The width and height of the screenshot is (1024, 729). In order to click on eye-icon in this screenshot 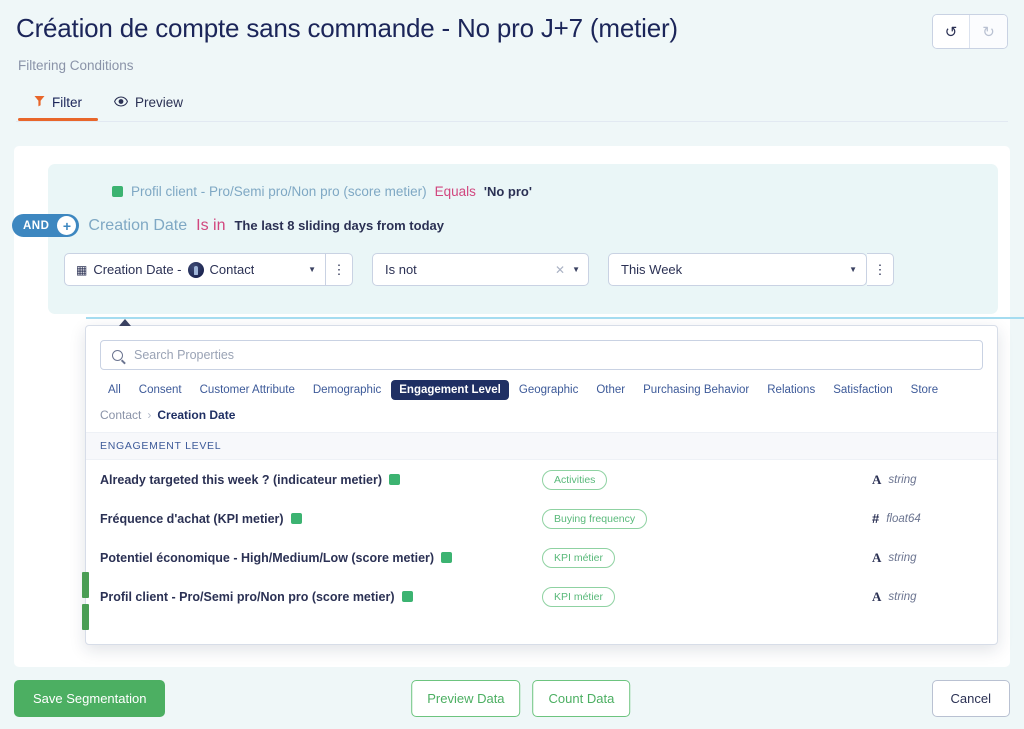, I will do `click(121, 102)`.